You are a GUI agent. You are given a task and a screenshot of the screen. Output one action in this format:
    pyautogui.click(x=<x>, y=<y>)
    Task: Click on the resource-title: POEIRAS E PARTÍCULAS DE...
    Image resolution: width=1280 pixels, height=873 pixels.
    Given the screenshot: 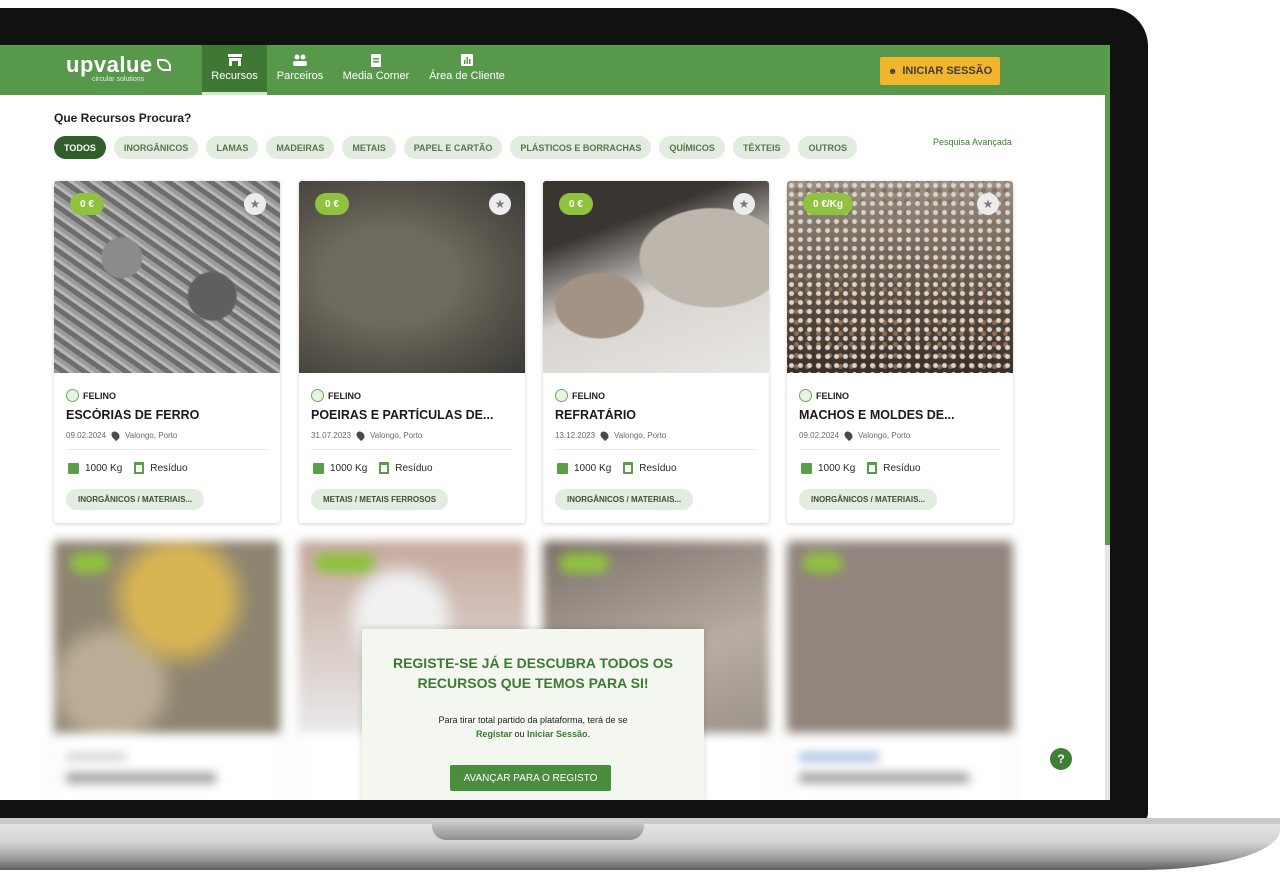 What is the action you would take?
    pyautogui.click(x=413, y=415)
    